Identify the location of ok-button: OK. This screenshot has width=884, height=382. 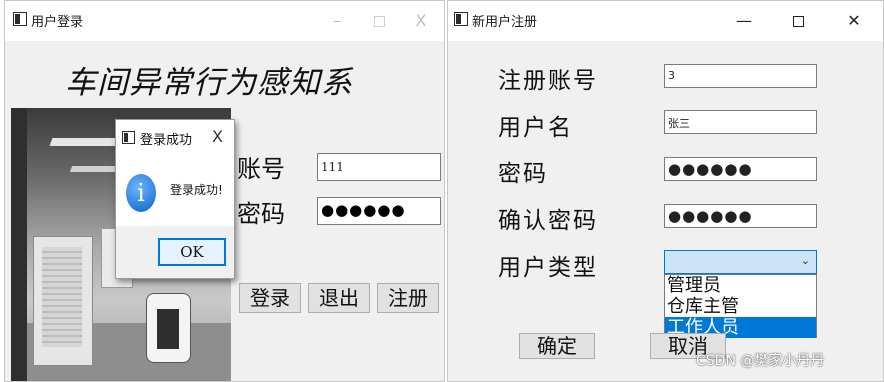
(192, 252).